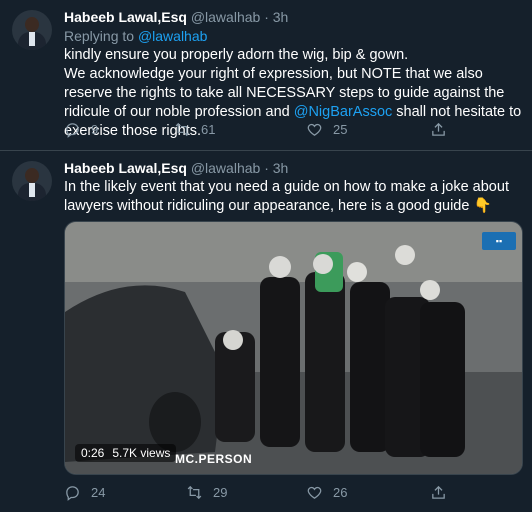 The height and width of the screenshot is (512, 532). What do you see at coordinates (194, 129) in the screenshot?
I see `retweet-button: 61` at bounding box center [194, 129].